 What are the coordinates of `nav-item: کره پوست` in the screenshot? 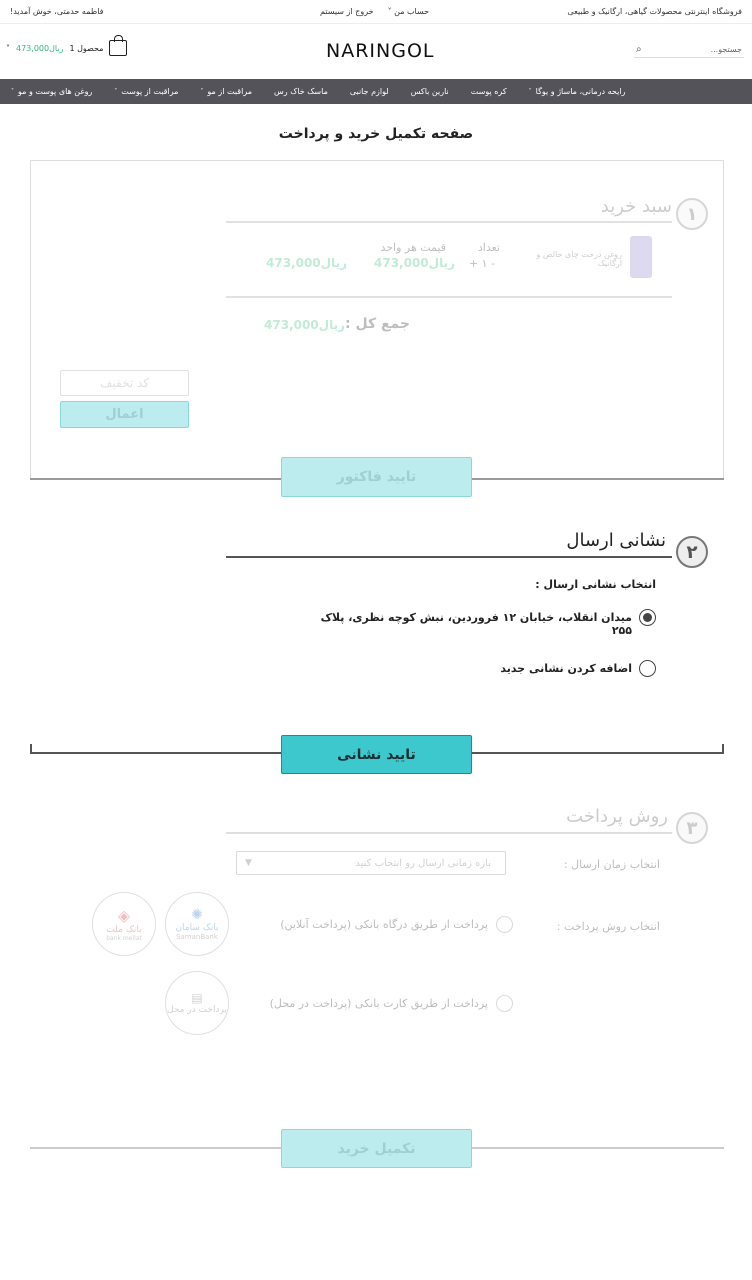 It's located at (489, 91).